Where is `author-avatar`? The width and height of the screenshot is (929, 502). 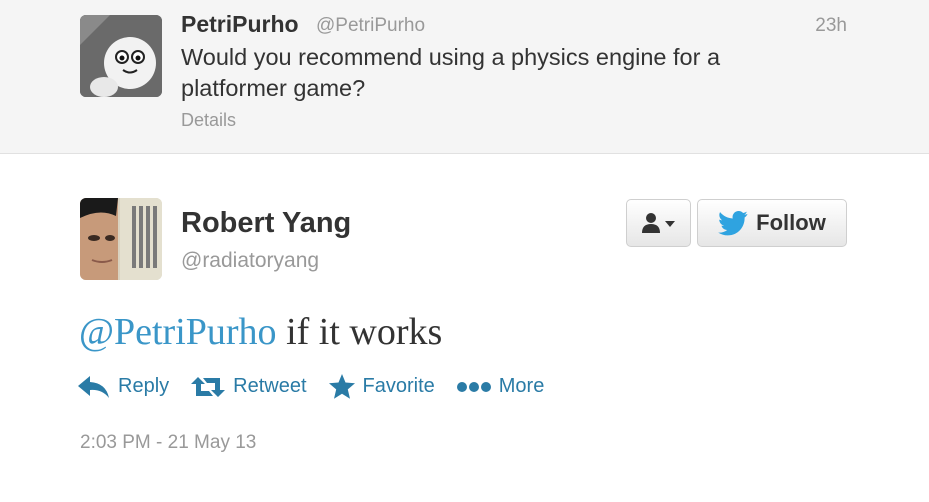
author-avatar is located at coordinates (121, 239).